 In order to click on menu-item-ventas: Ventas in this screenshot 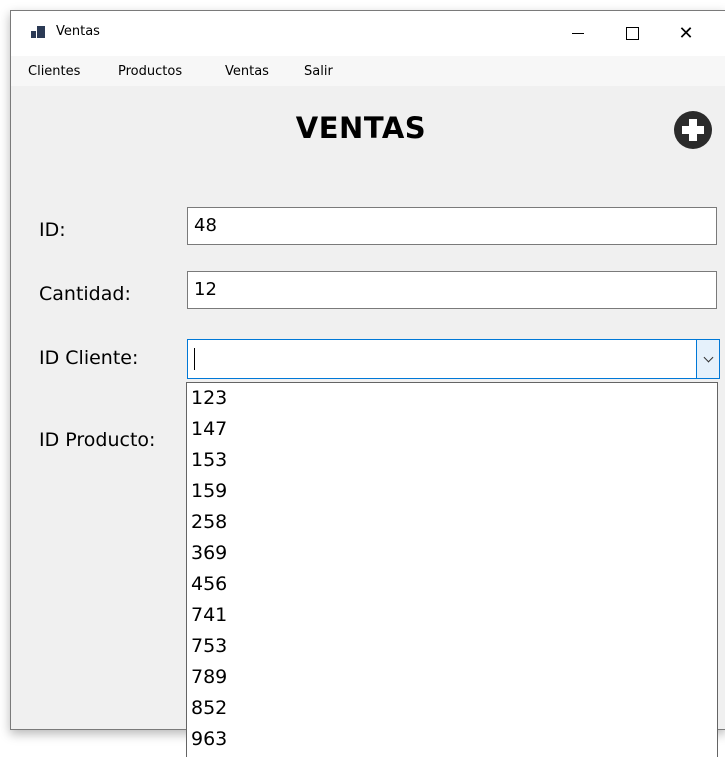, I will do `click(247, 71)`.